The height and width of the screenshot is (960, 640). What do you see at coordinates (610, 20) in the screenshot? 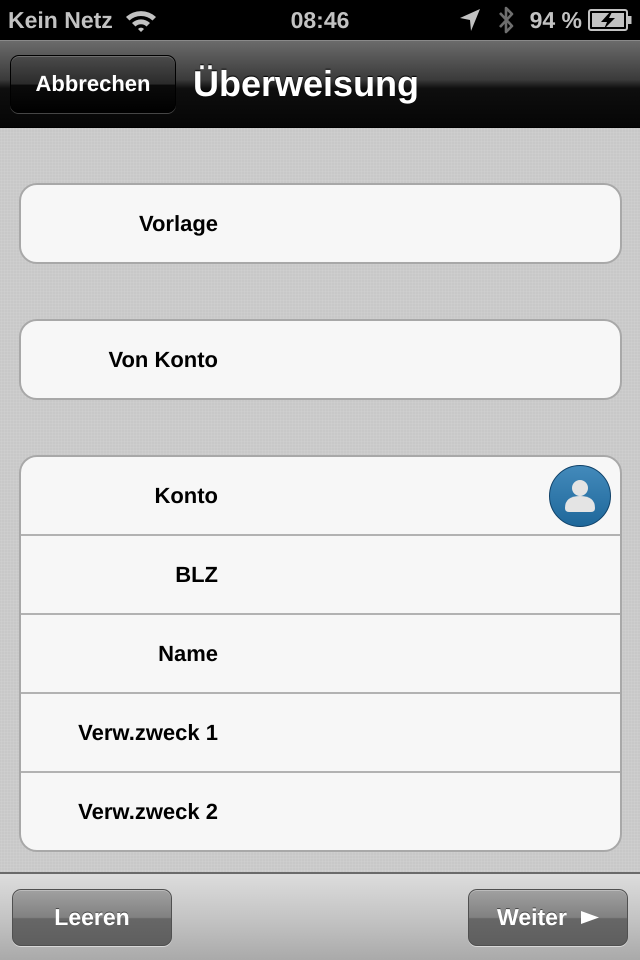
I see `battery-charging-icon` at bounding box center [610, 20].